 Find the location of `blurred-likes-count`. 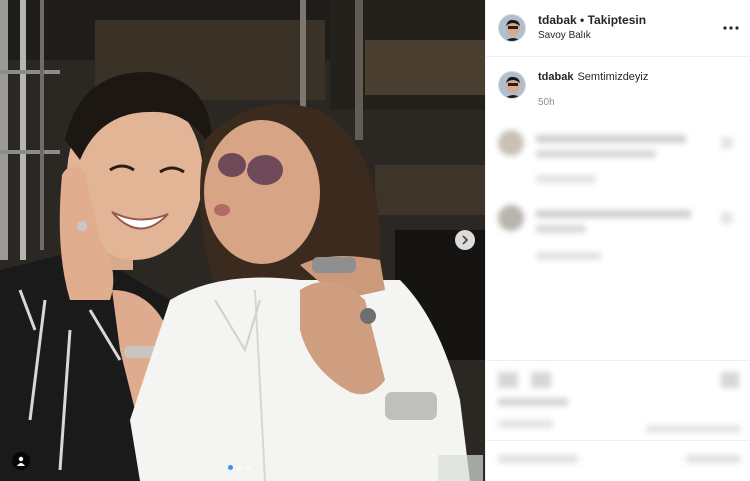

blurred-likes-count is located at coordinates (533, 402).